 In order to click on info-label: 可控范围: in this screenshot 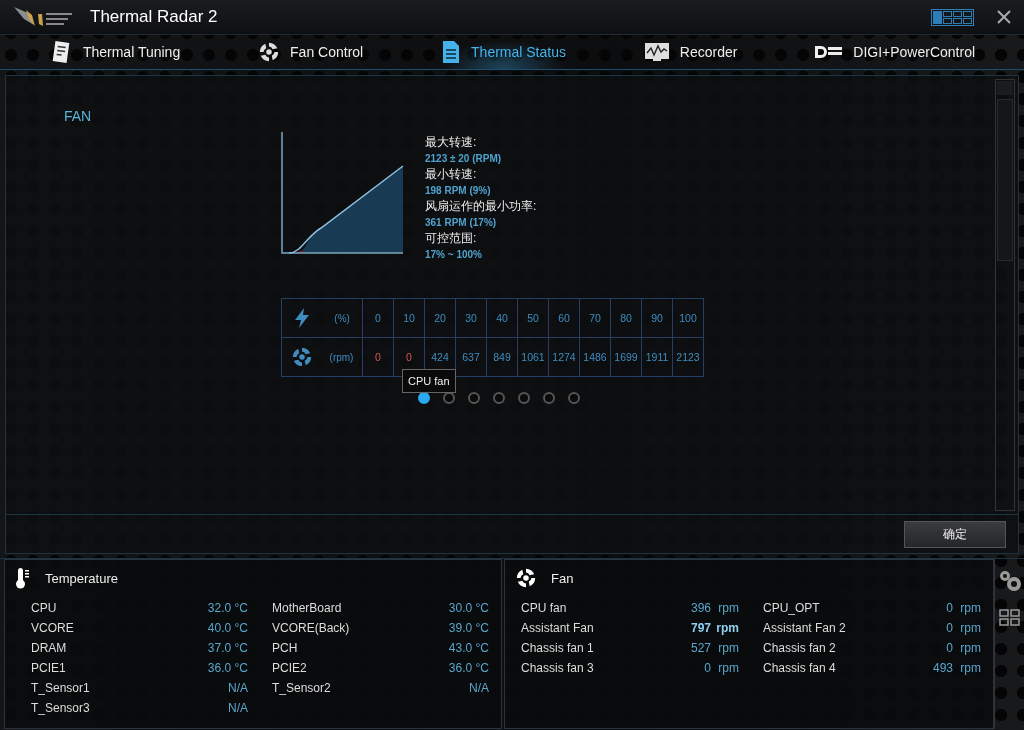, I will do `click(451, 238)`.